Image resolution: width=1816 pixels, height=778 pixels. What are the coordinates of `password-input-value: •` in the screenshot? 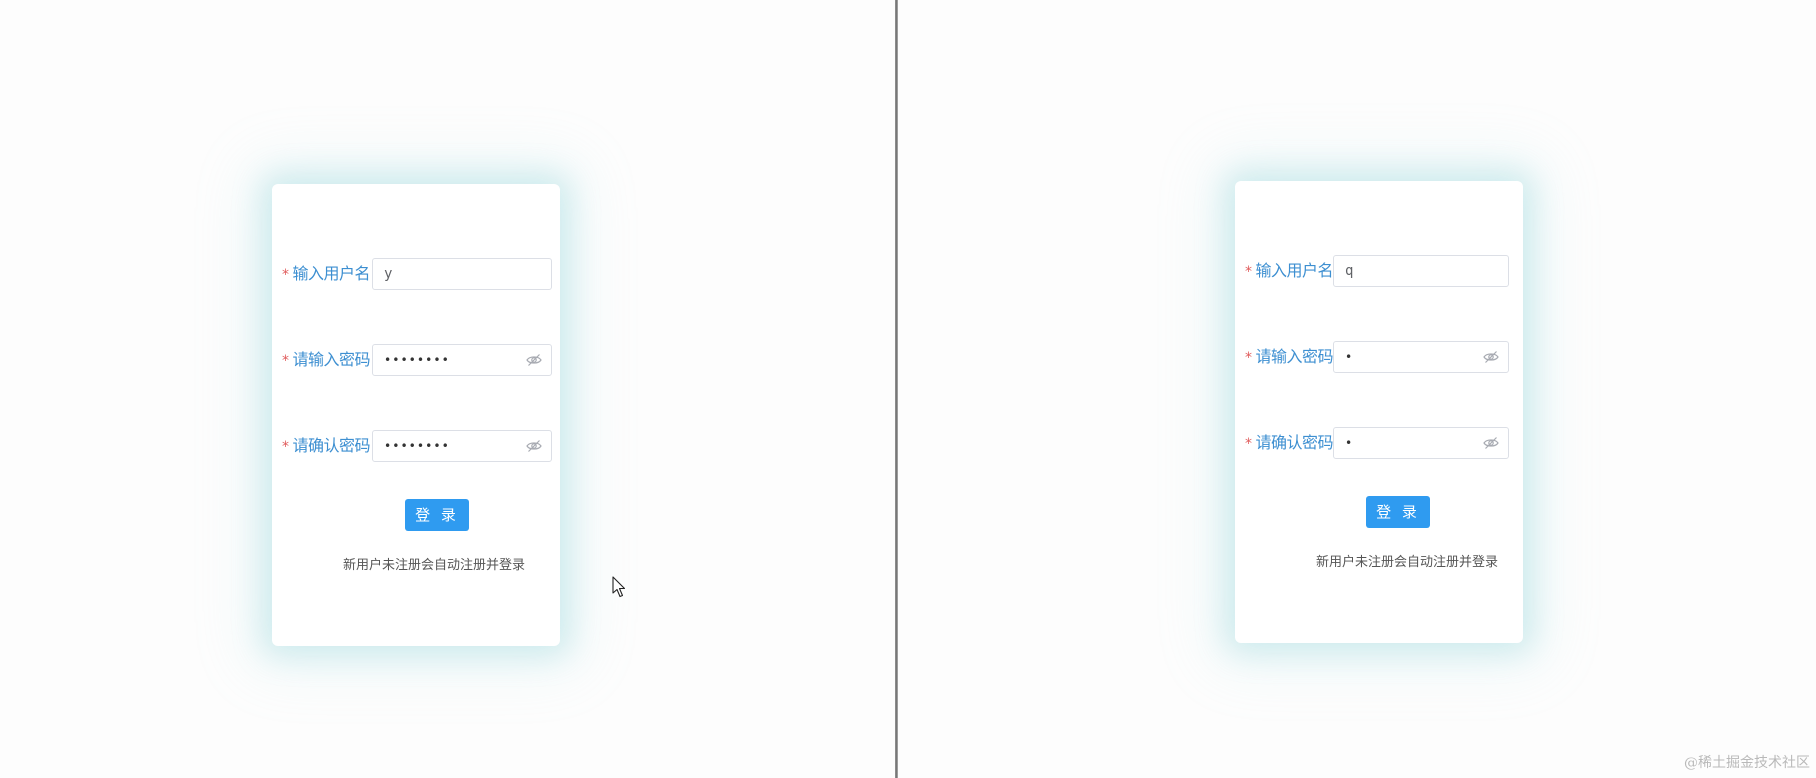 It's located at (1349, 357).